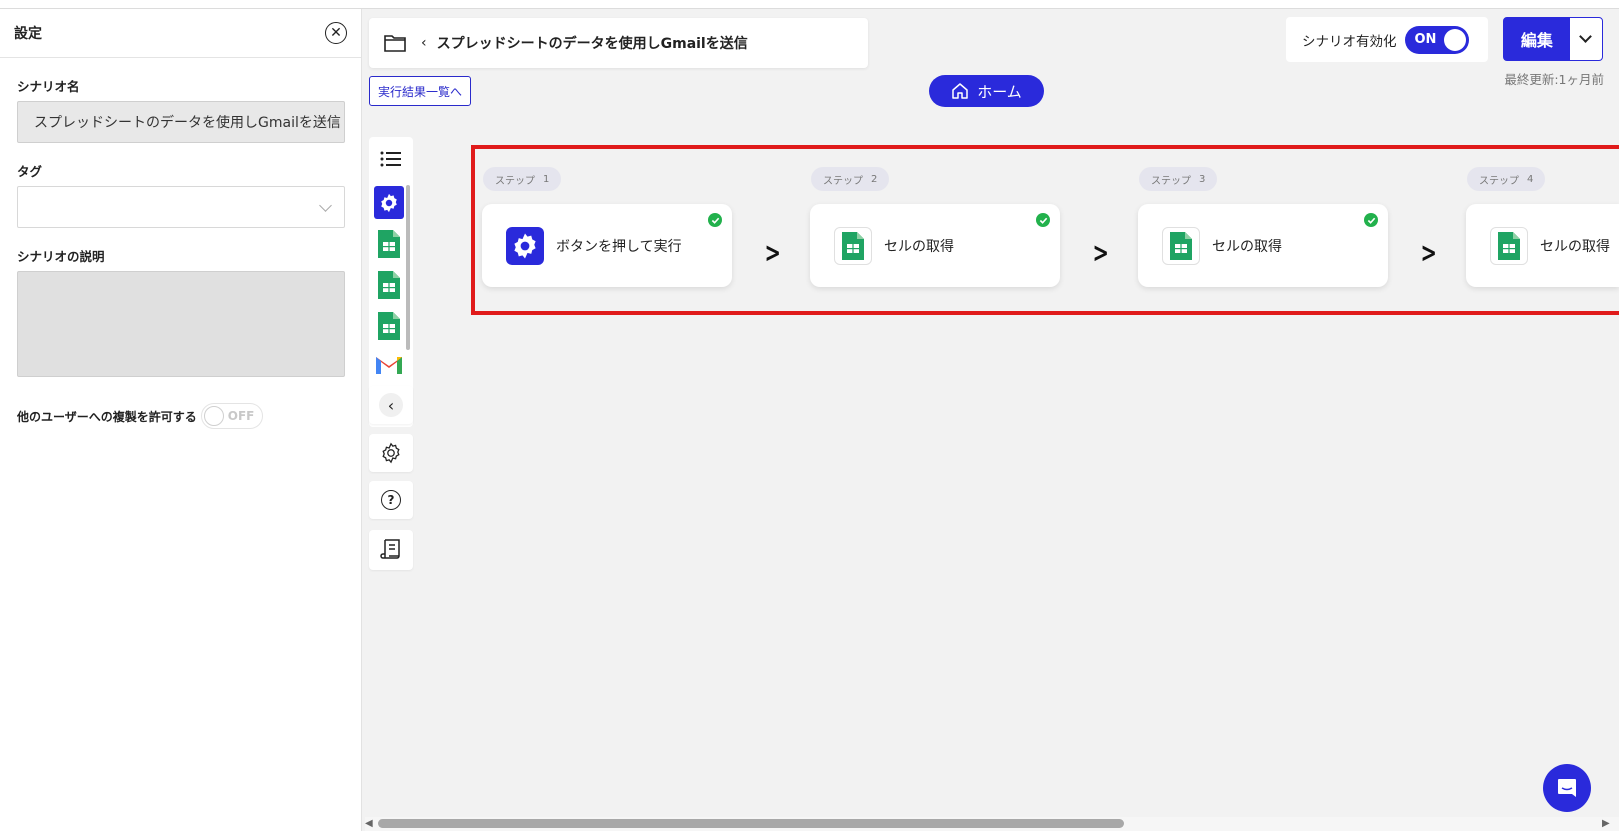 The width and height of the screenshot is (1619, 831). What do you see at coordinates (61, 256) in the screenshot?
I see `description-label: シナリオの説明` at bounding box center [61, 256].